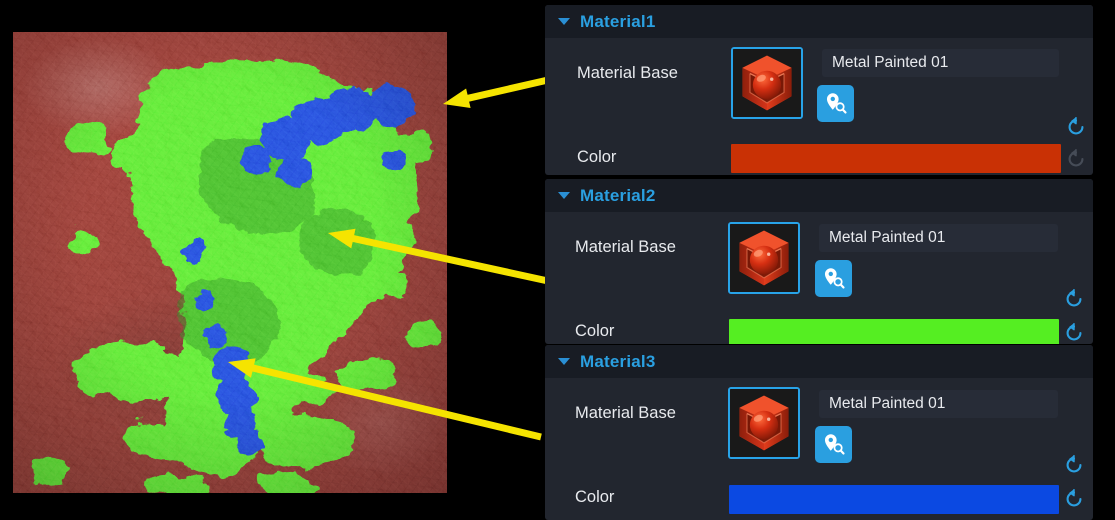  I want to click on label-color-3: Color, so click(595, 497).